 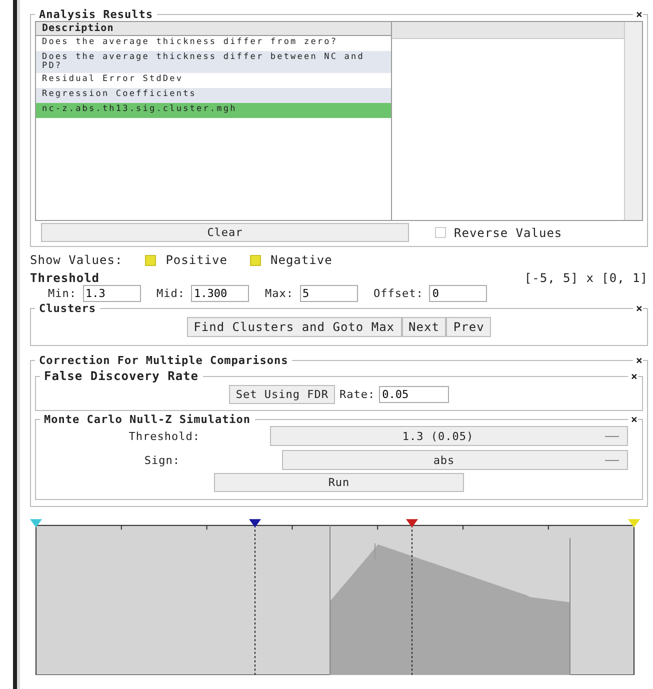 I want to click on checkbox-label: Reverse Values, so click(x=508, y=233).